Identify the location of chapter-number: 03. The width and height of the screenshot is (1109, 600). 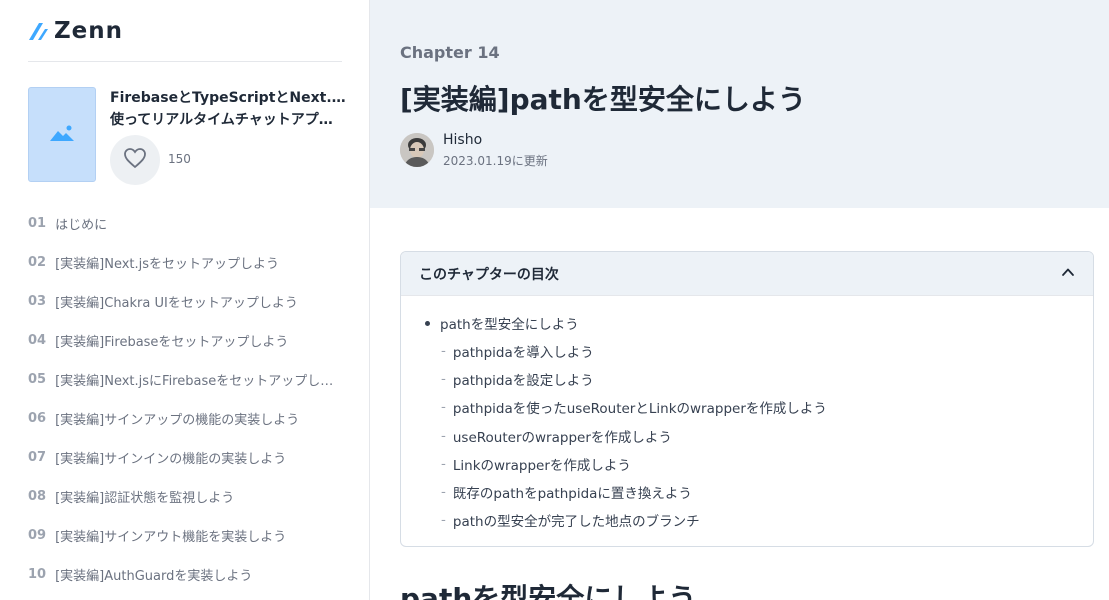
(37, 301).